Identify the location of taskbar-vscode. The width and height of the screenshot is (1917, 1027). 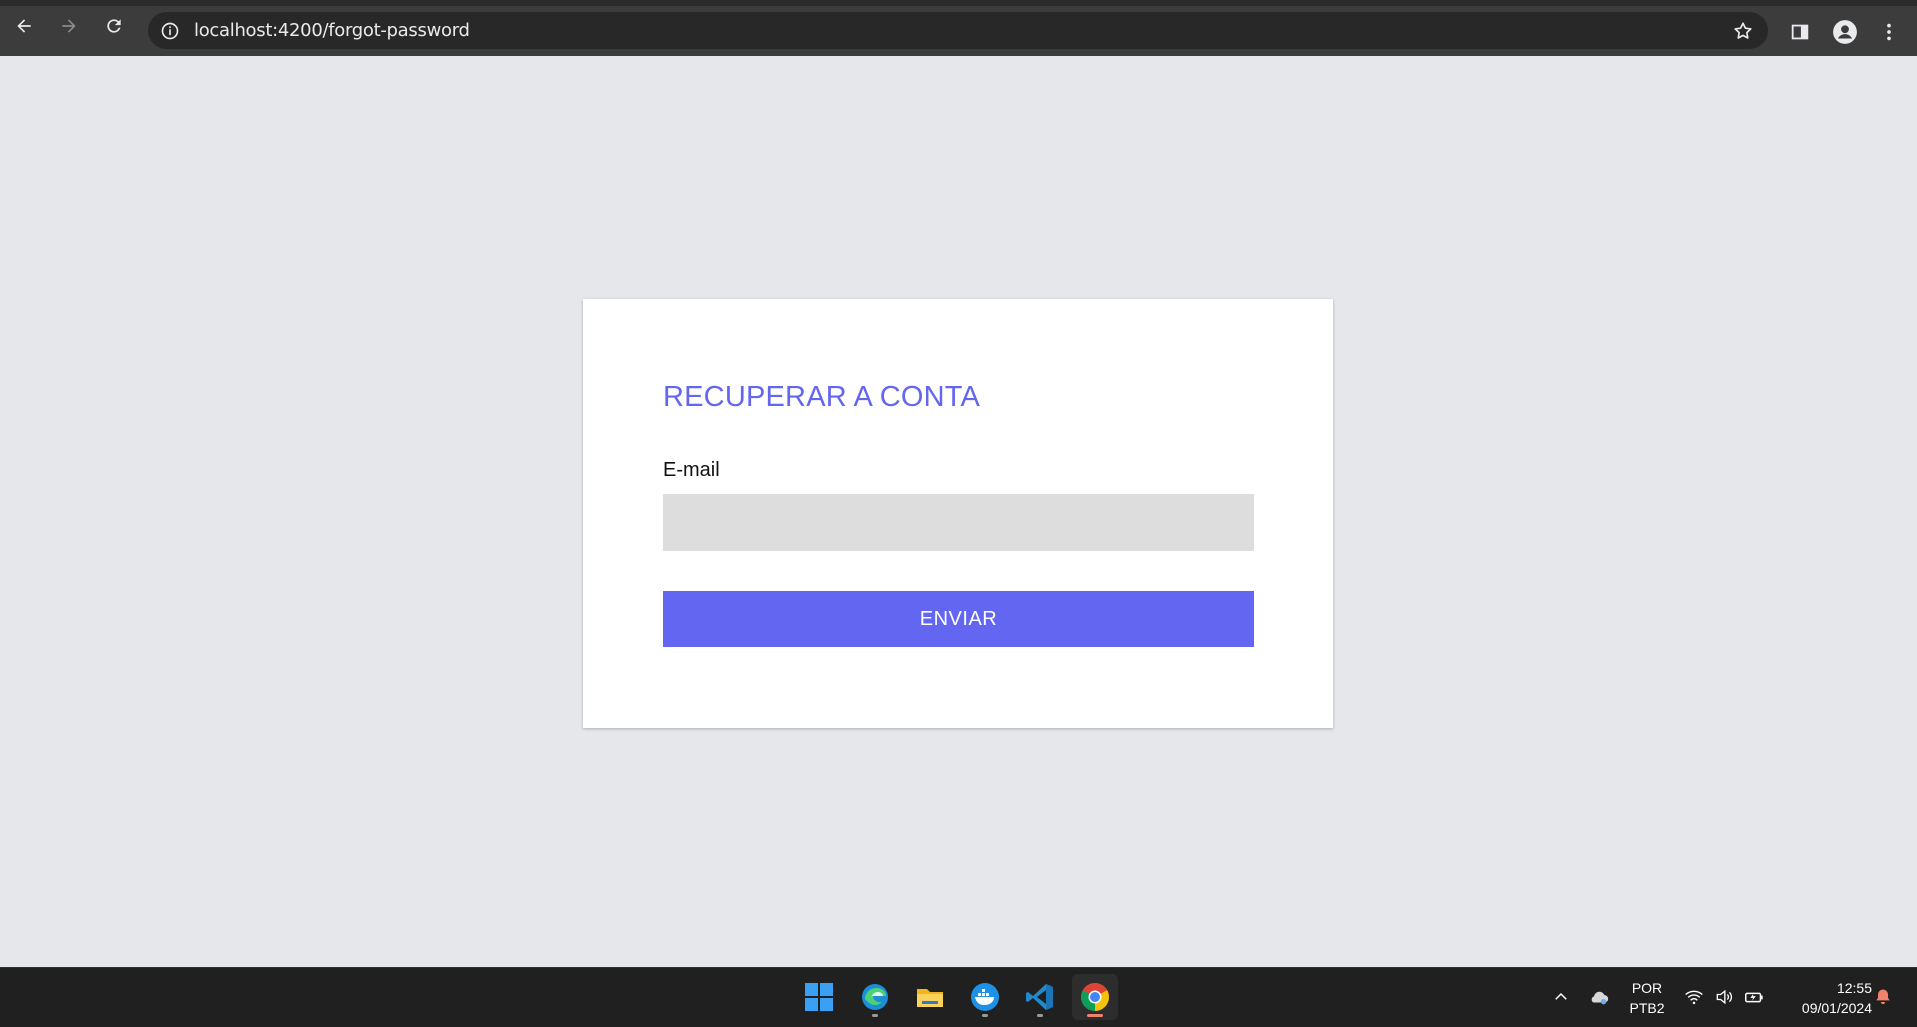
(1040, 997).